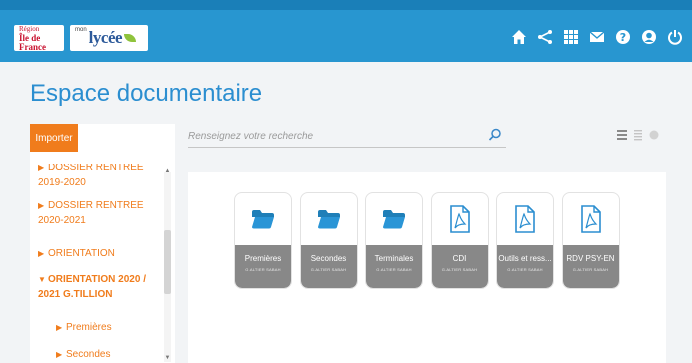 The image size is (692, 363). What do you see at coordinates (675, 37) in the screenshot?
I see `power-icon` at bounding box center [675, 37].